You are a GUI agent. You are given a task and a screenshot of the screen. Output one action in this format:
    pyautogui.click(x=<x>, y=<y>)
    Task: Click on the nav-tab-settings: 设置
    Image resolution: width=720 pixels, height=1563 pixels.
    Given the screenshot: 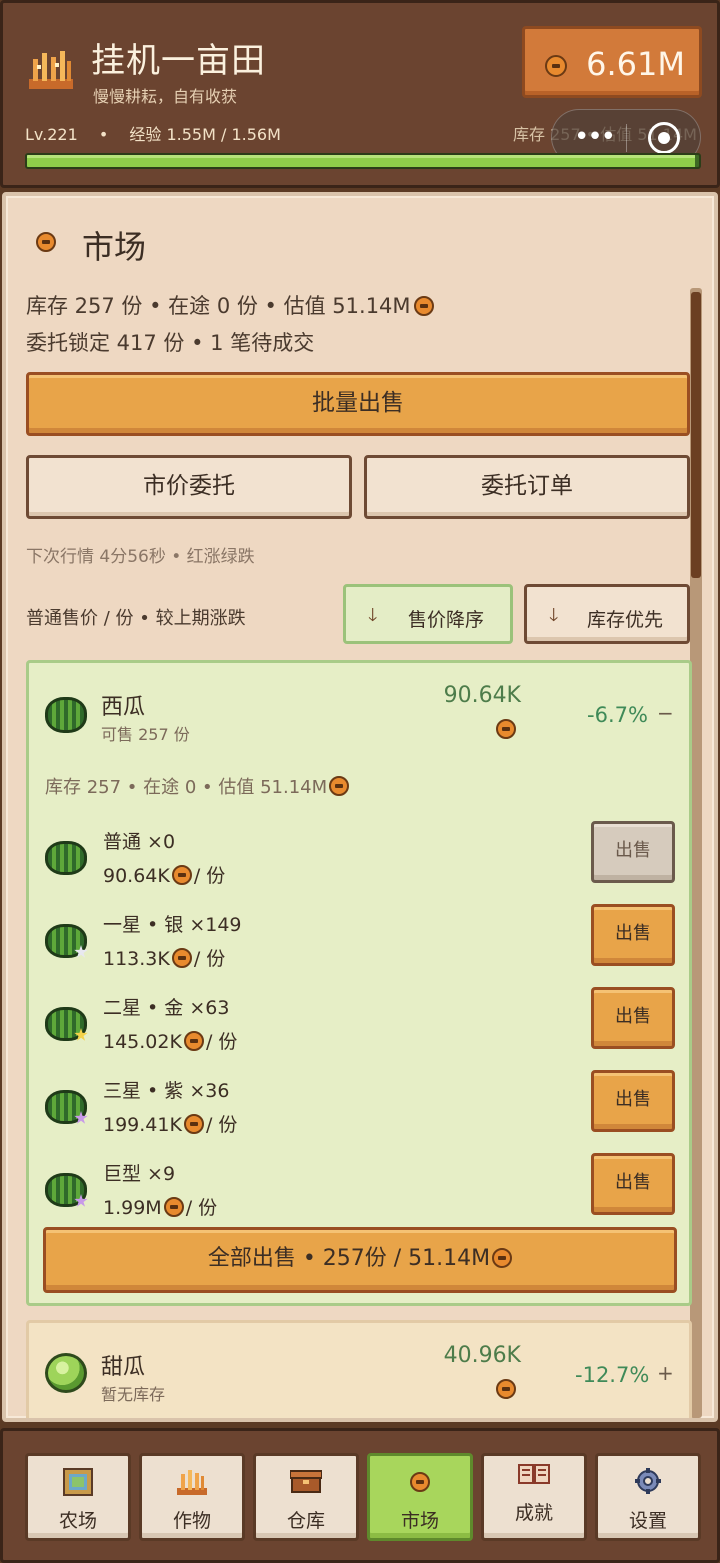 What is the action you would take?
    pyautogui.click(x=648, y=1497)
    